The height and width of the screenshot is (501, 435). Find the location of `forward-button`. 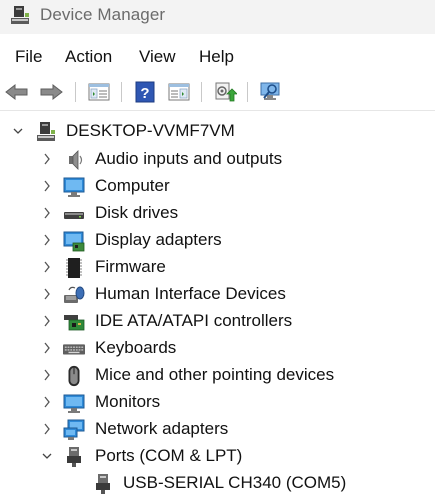

forward-button is located at coordinates (51, 92).